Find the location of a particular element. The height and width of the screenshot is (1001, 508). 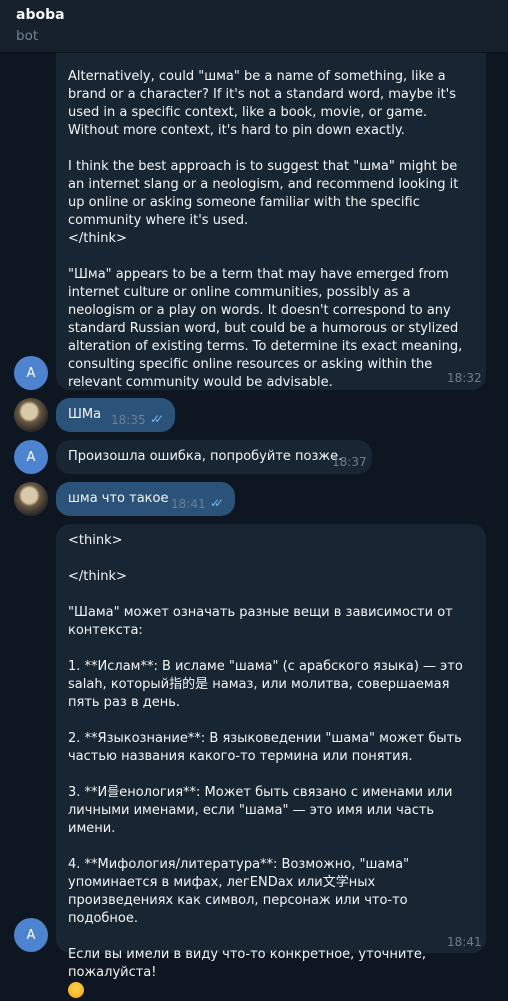

message-time: 18:35 is located at coordinates (128, 420).